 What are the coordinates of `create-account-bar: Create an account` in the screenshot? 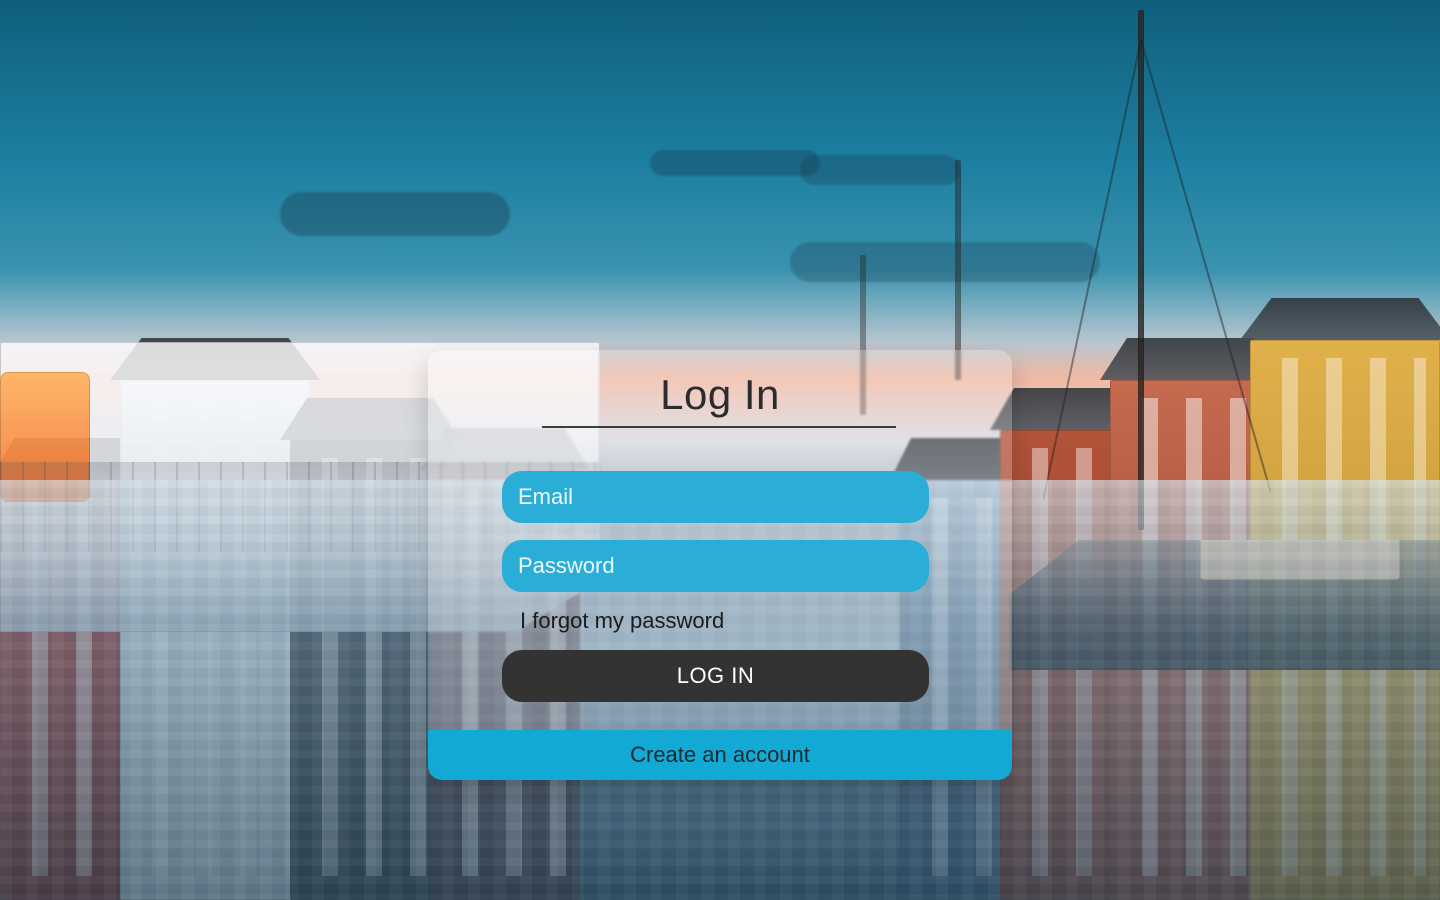 It's located at (720, 755).